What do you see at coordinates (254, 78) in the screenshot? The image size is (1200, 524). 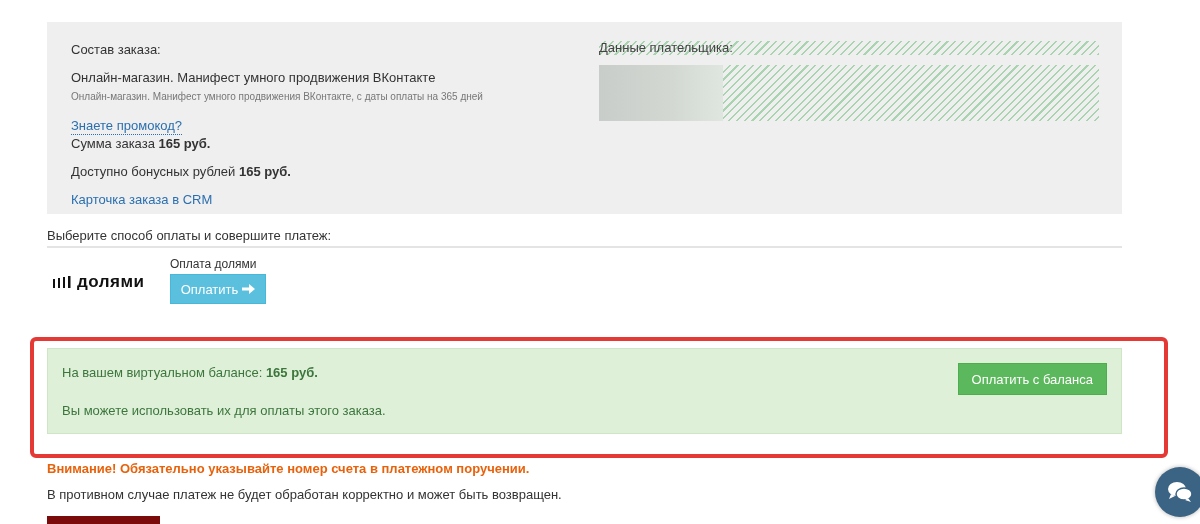 I see `product-title: Онлайн-магазин. Манифест умного продвижения ВКонтакте` at bounding box center [254, 78].